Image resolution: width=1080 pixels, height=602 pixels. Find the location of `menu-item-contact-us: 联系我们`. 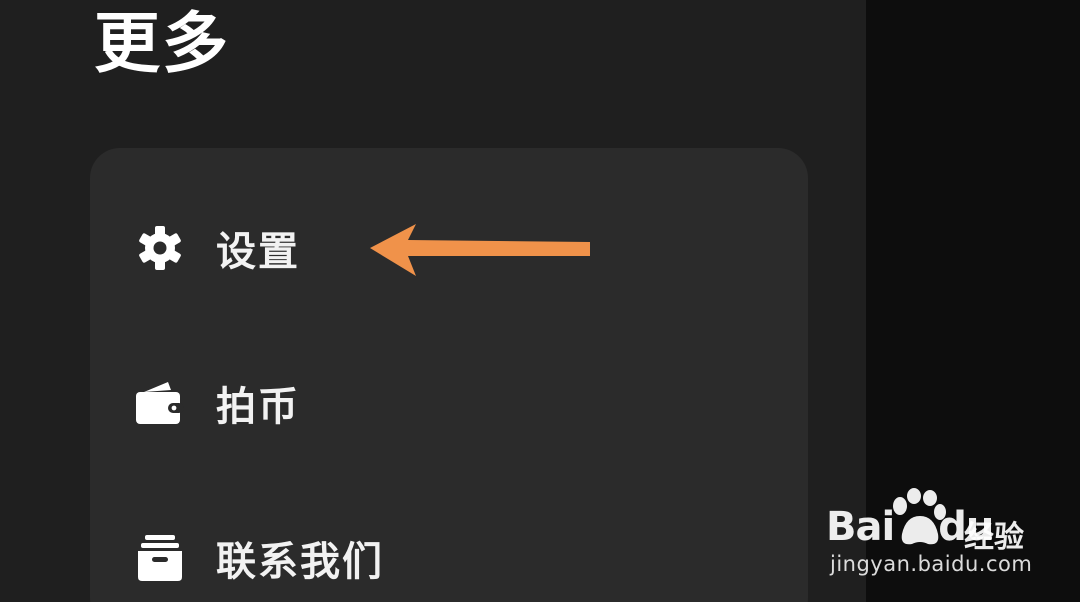

menu-item-contact-us: 联系我们 is located at coordinates (449, 555).